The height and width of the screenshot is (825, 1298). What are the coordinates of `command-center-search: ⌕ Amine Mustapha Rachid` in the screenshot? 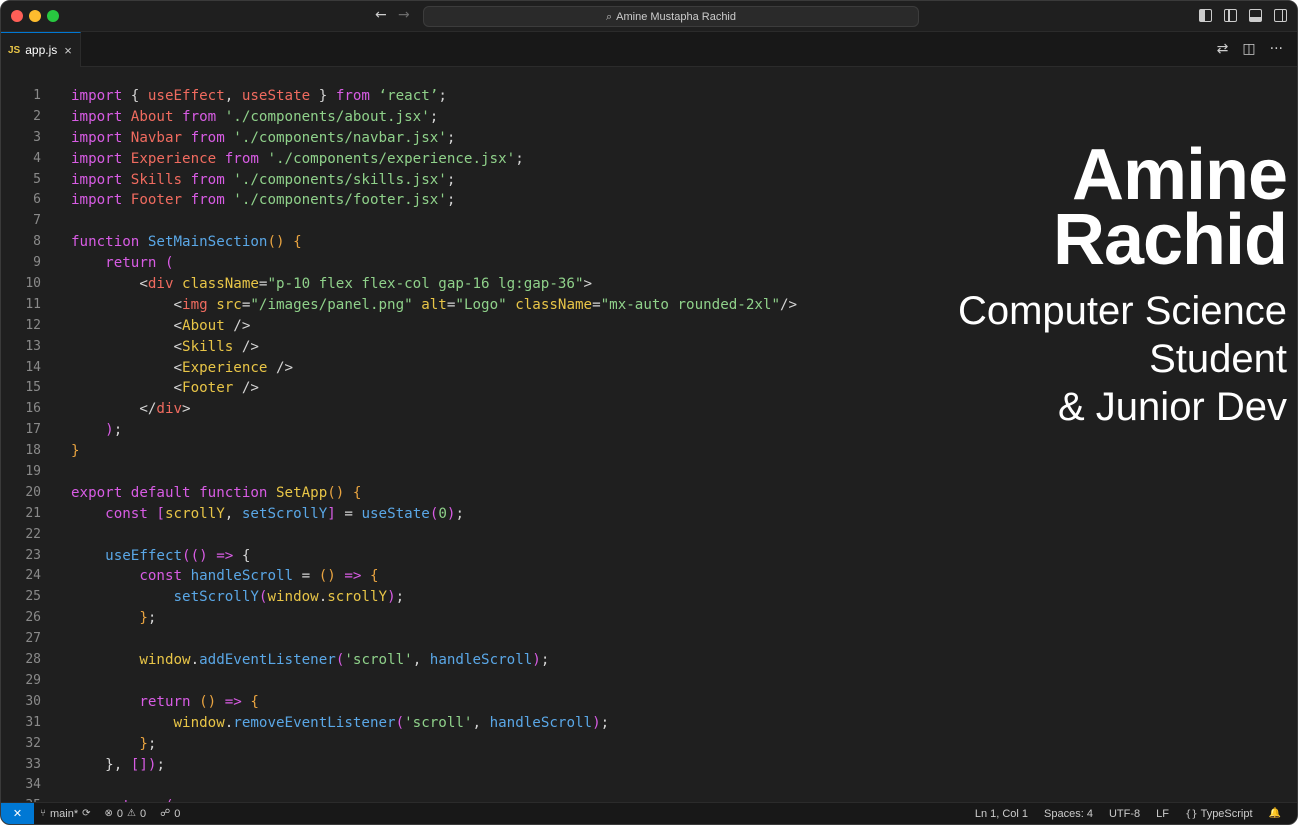 It's located at (671, 16).